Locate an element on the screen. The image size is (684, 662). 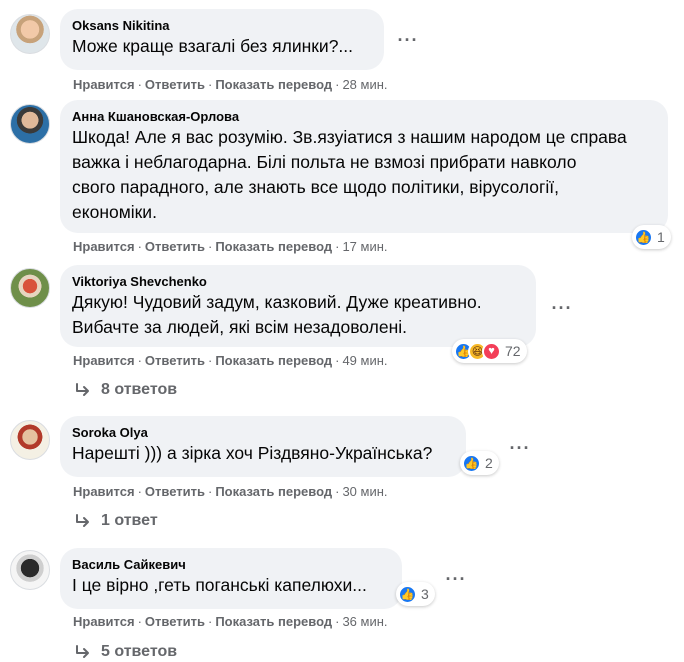
reactions-badge: 👍 2 is located at coordinates (479, 463).